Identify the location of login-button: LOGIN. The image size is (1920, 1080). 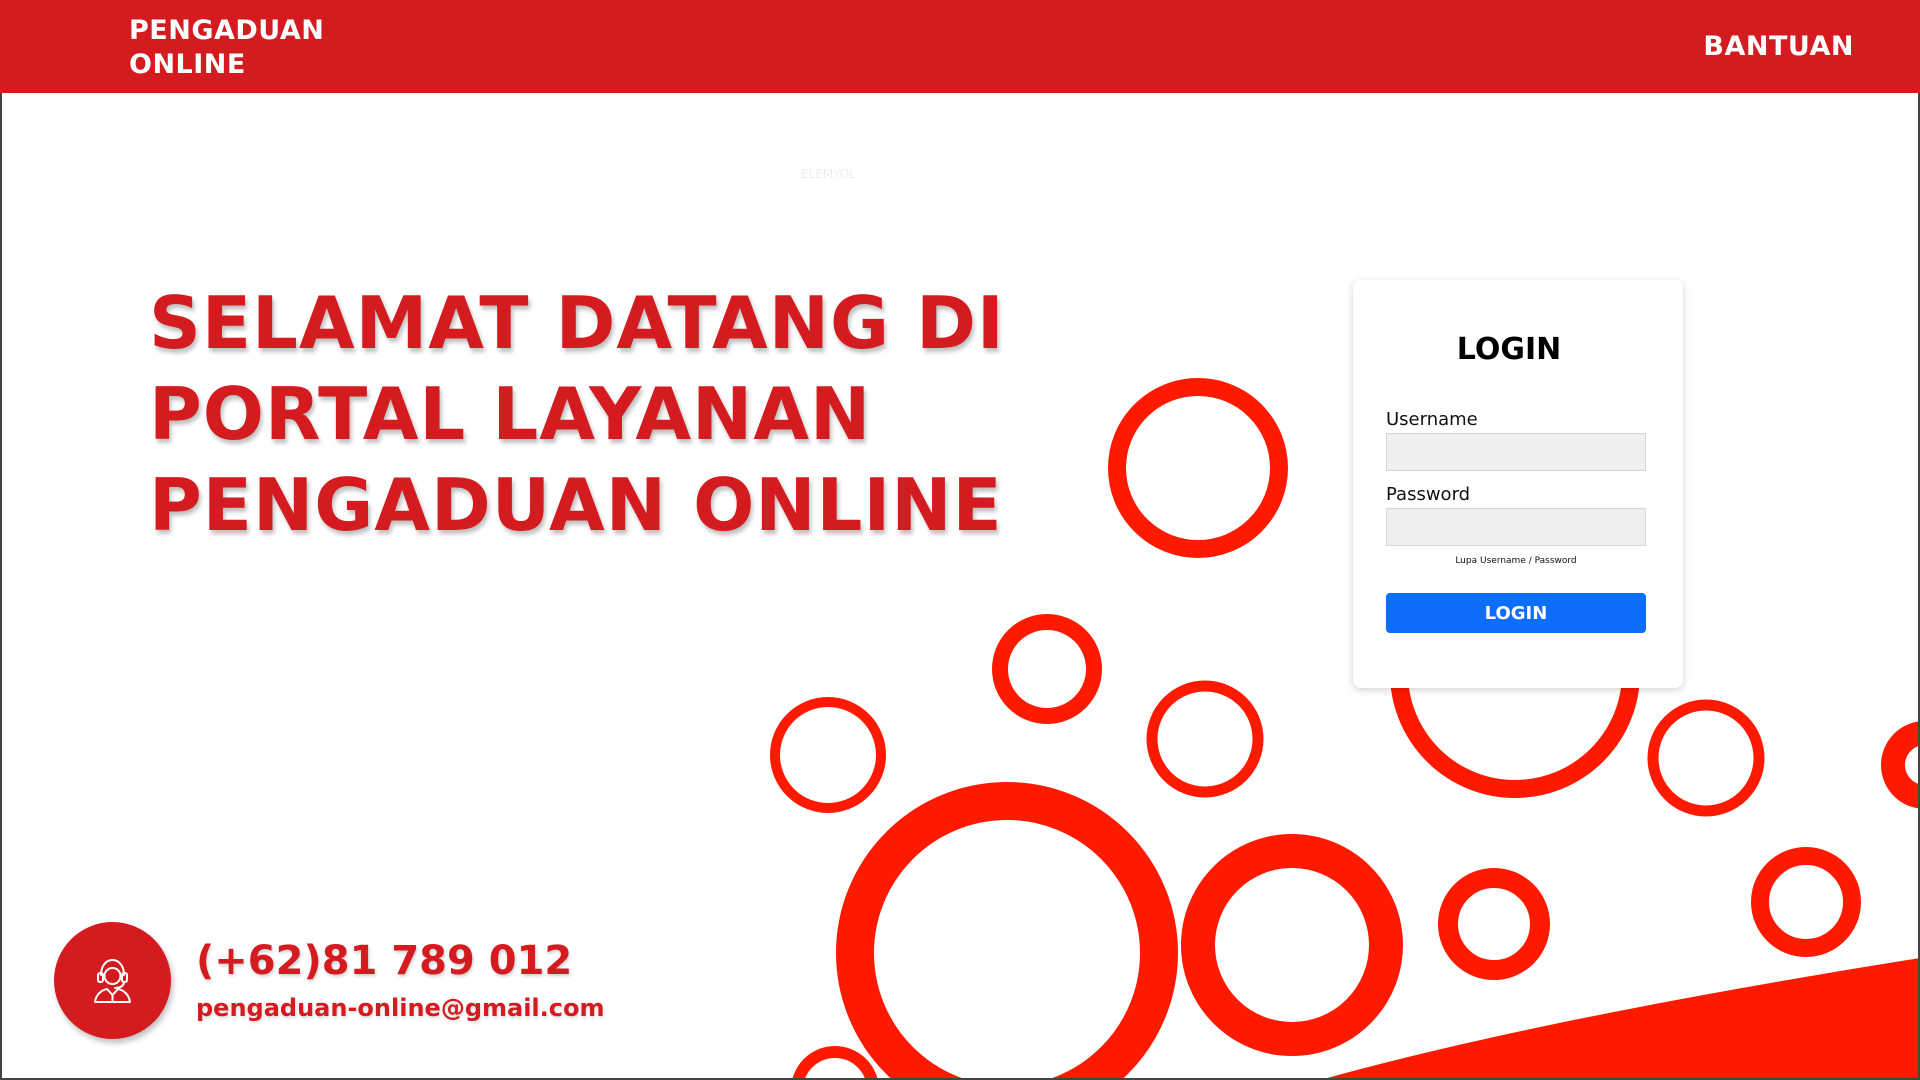
(1516, 613).